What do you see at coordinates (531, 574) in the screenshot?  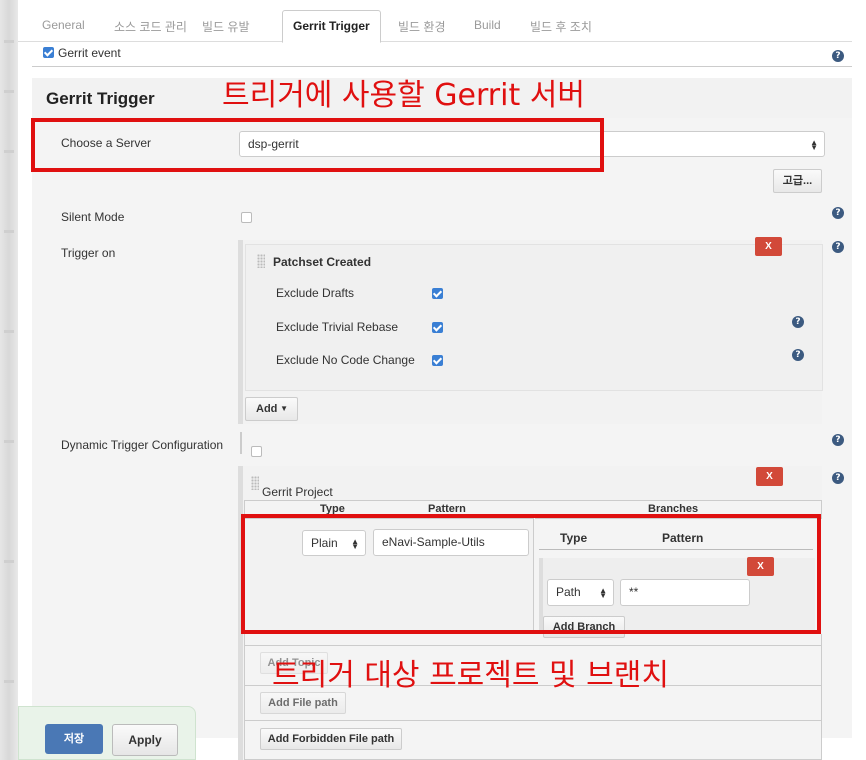 I see `annotation-box-project` at bounding box center [531, 574].